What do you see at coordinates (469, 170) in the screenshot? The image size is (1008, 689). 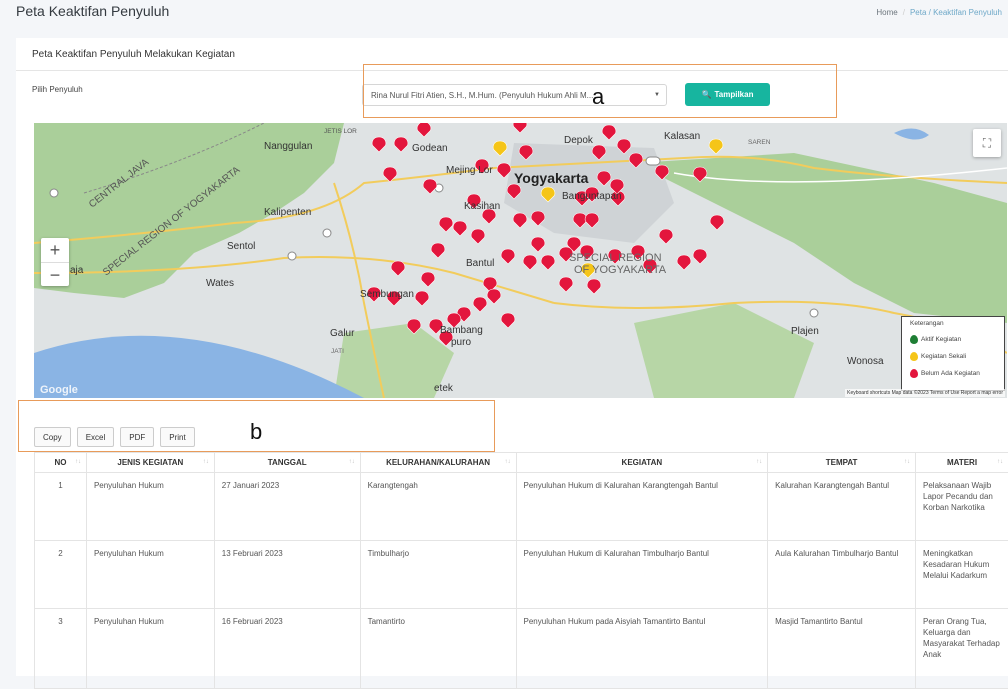 I see `map-label-mejing: Mejing Lor` at bounding box center [469, 170].